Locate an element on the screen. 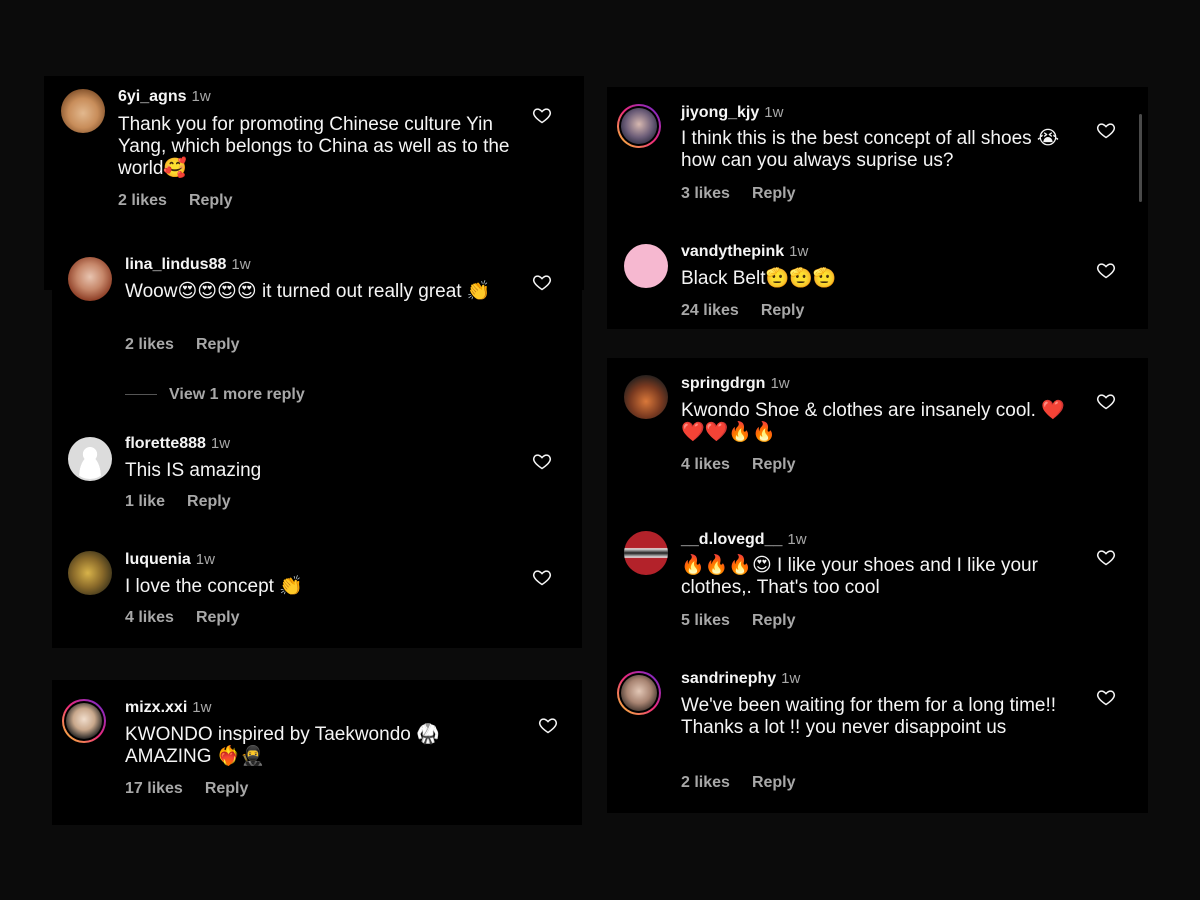 Image resolution: width=1200 pixels, height=900 pixels. comment-text: This IS amazing is located at coordinates (193, 470).